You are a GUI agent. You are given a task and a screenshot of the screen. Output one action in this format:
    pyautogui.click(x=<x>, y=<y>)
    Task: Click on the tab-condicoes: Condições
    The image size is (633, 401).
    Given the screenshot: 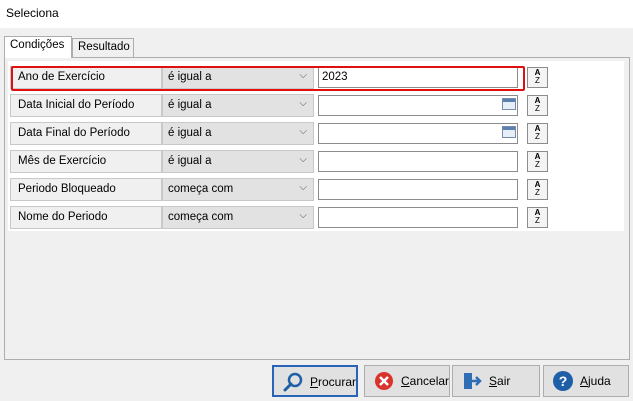 What is the action you would take?
    pyautogui.click(x=38, y=47)
    